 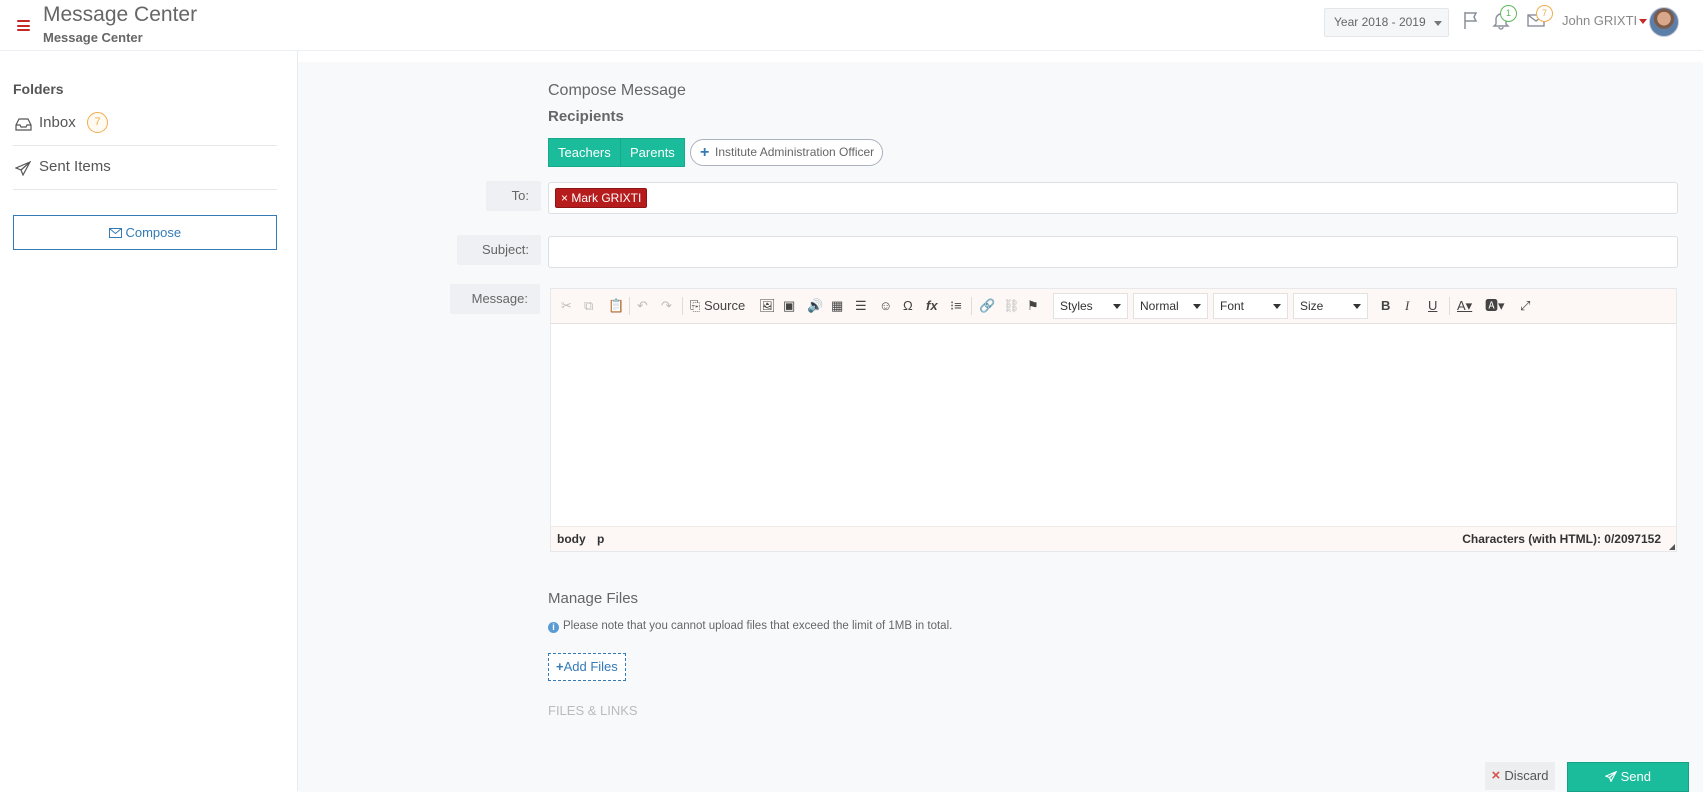 I want to click on cut-icon: ✂, so click(x=566, y=306).